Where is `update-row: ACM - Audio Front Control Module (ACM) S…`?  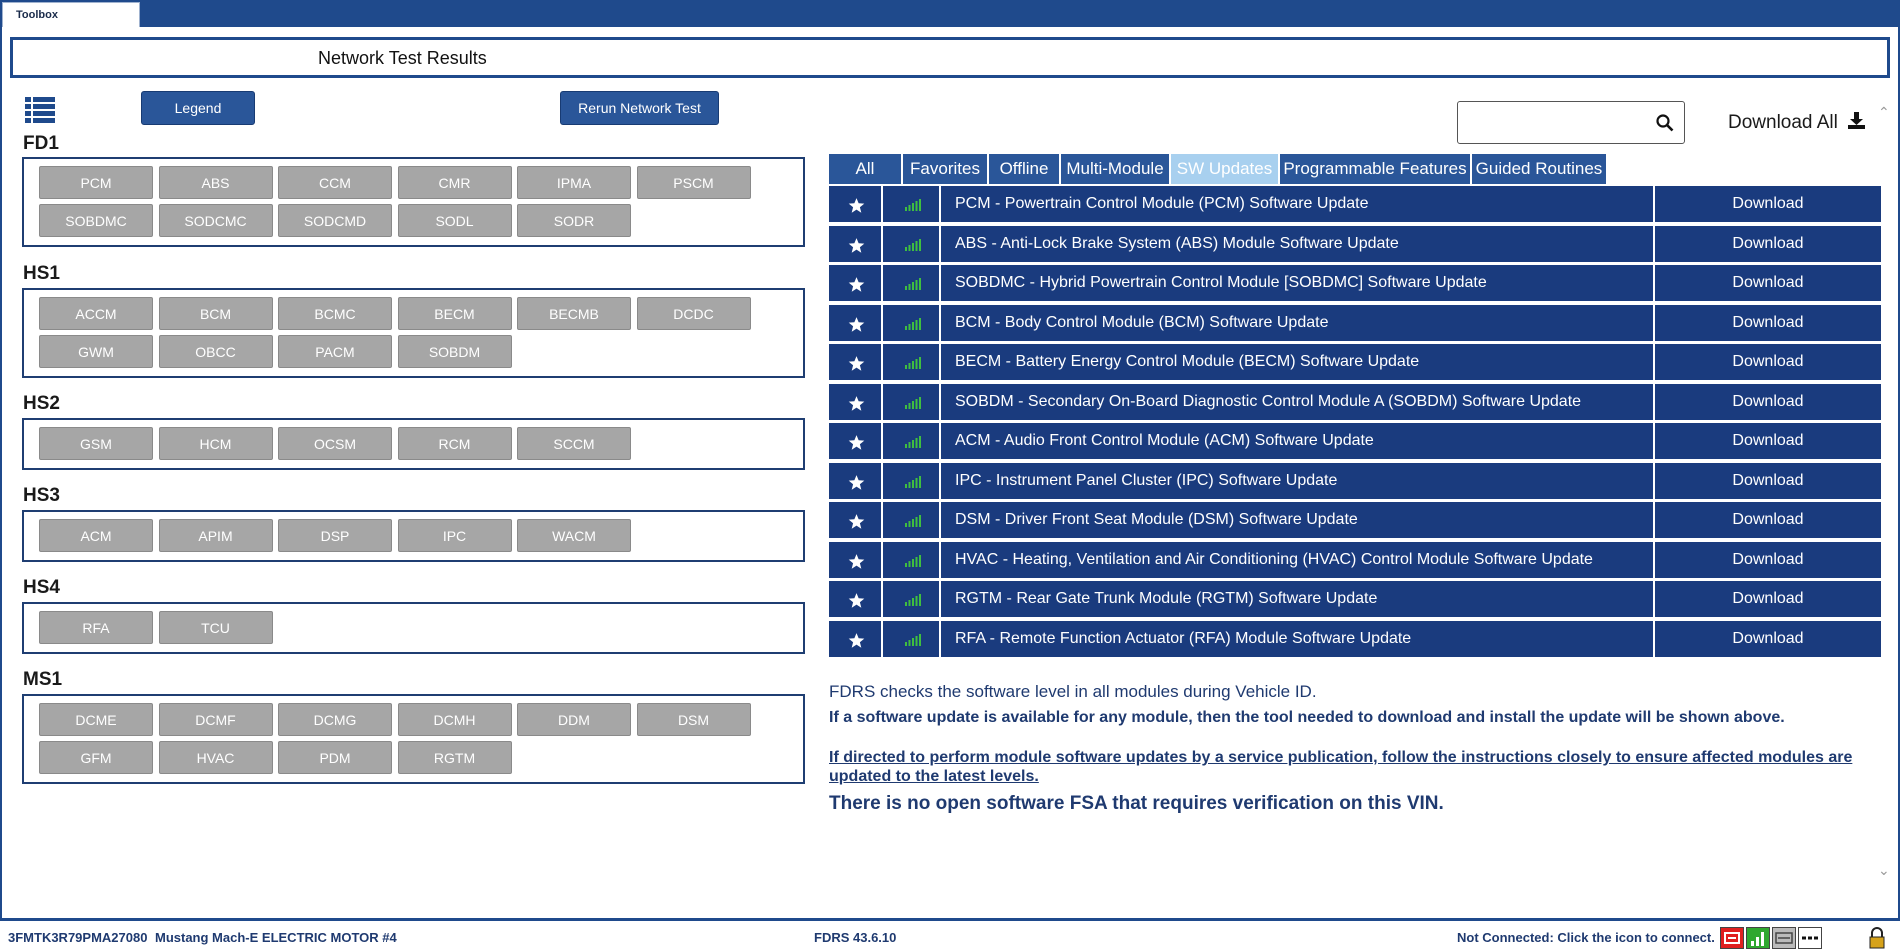 update-row: ACM - Audio Front Control Module (ACM) S… is located at coordinates (1355, 442).